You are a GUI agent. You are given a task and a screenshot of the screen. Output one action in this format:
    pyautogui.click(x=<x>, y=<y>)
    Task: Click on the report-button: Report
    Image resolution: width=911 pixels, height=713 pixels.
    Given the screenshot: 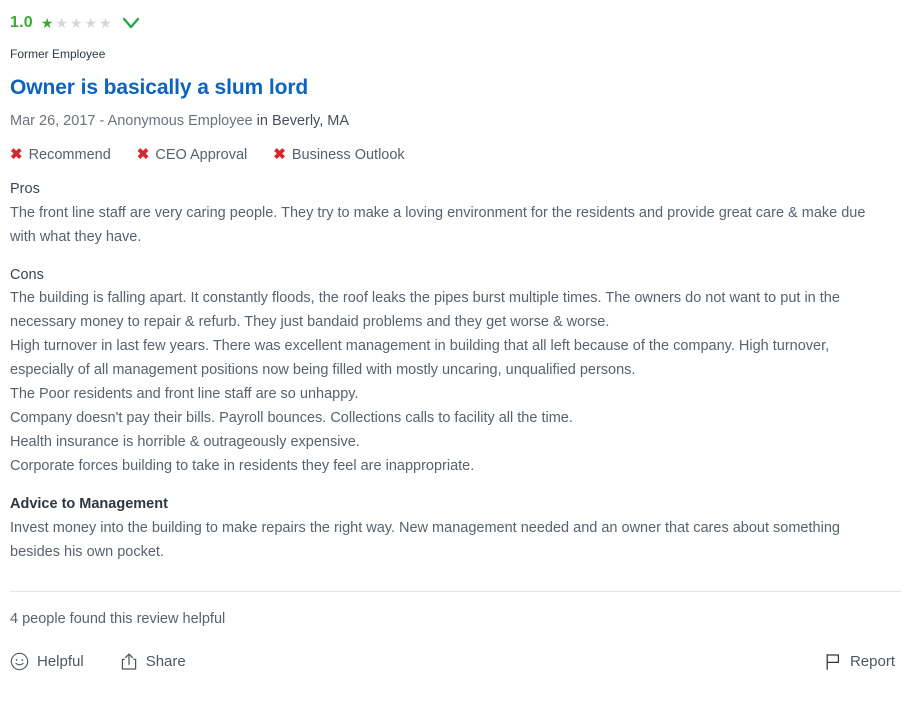 What is the action you would take?
    pyautogui.click(x=859, y=661)
    